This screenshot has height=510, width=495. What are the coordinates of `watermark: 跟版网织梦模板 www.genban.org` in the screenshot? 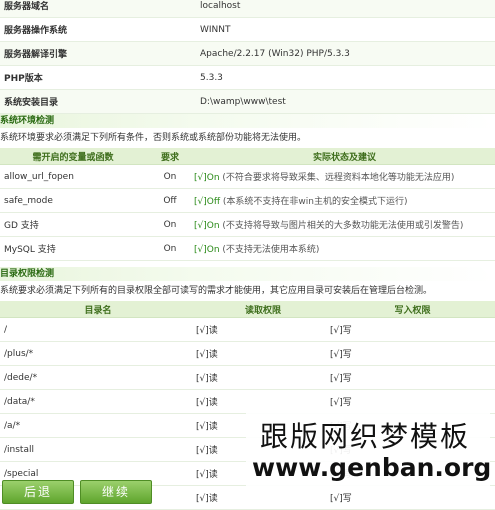 It's located at (369, 450).